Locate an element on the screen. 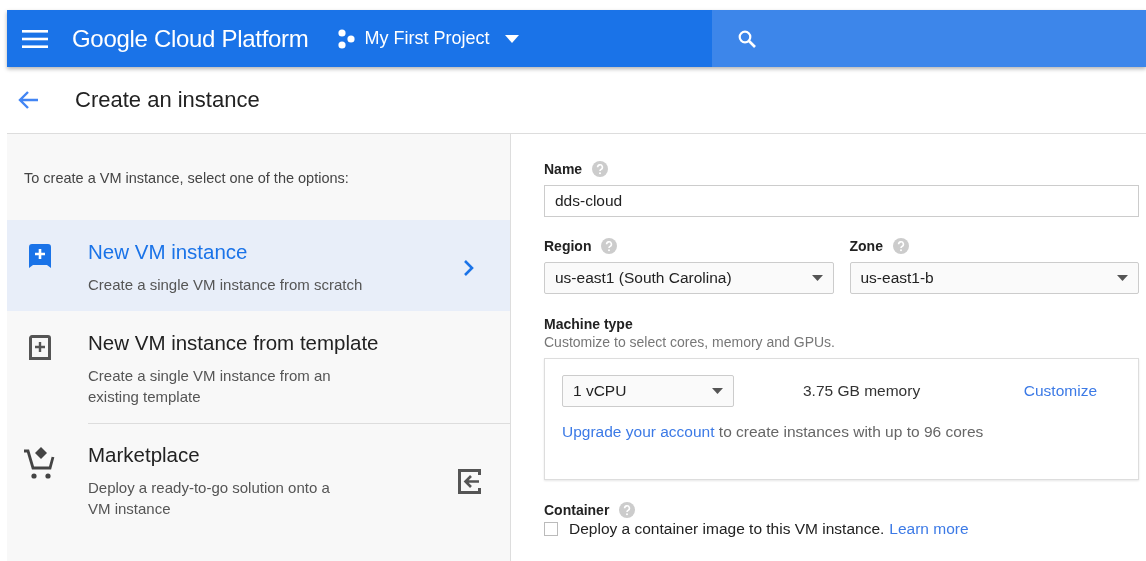 The image size is (1146, 561). option-title: New VM instance from template is located at coordinates (234, 343).